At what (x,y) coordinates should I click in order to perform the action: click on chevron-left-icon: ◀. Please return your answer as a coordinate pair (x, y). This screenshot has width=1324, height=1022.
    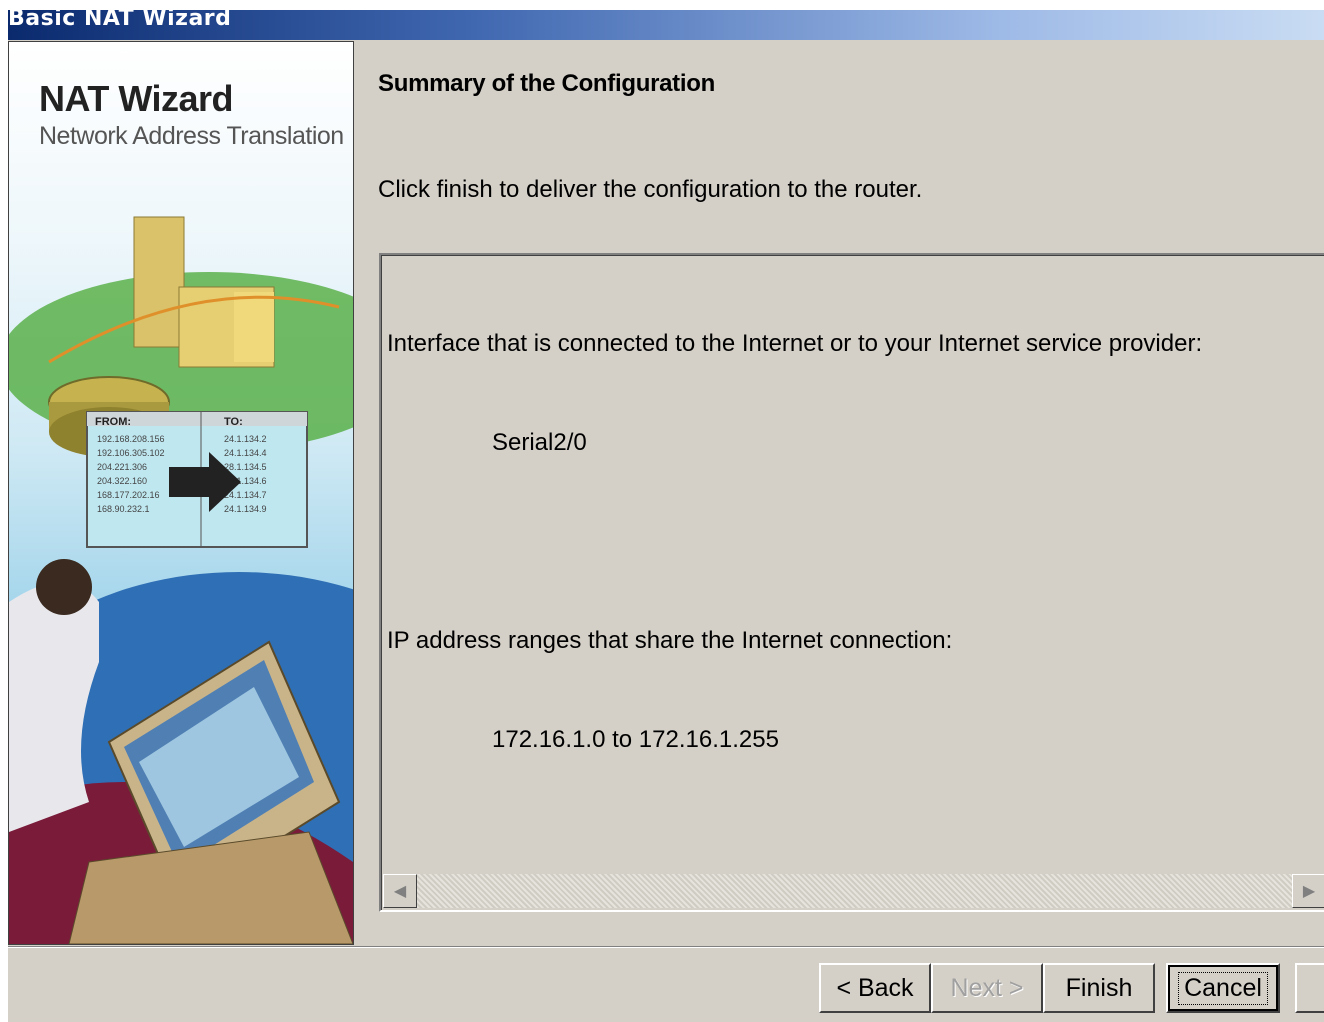
    Looking at the image, I should click on (400, 891).